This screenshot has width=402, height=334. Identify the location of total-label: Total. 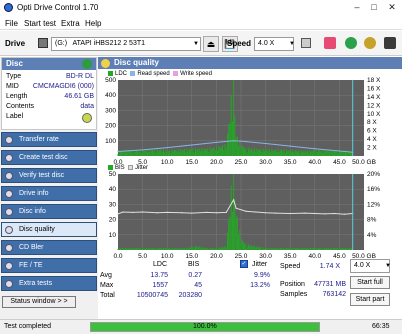
(107, 295).